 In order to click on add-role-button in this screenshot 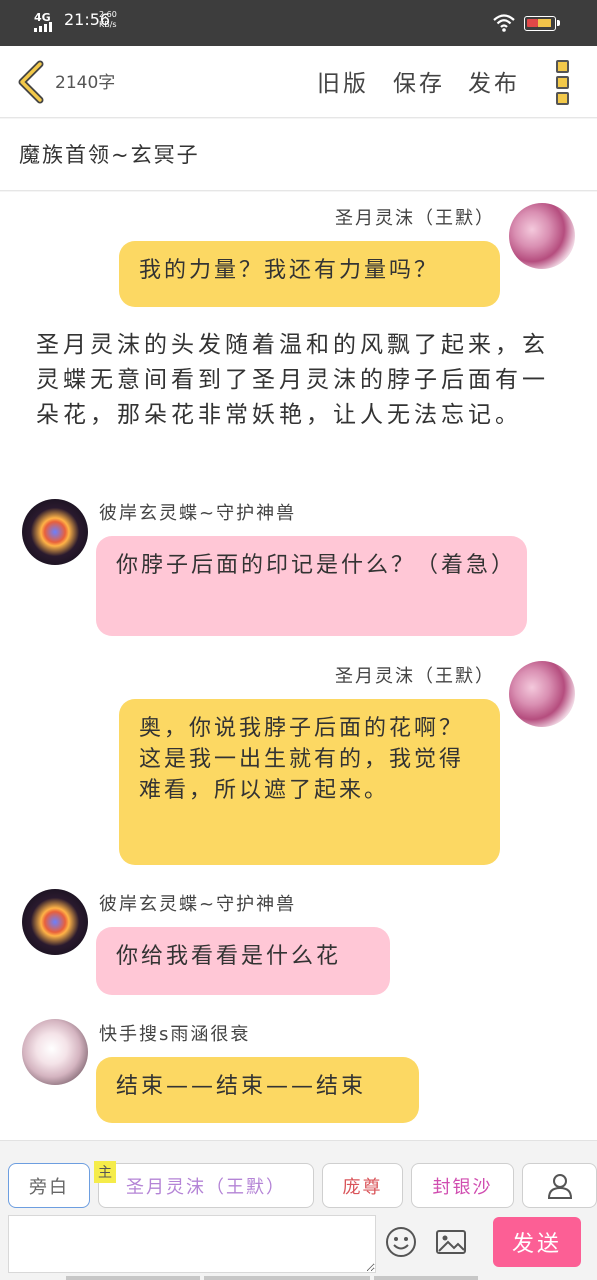, I will do `click(559, 1185)`.